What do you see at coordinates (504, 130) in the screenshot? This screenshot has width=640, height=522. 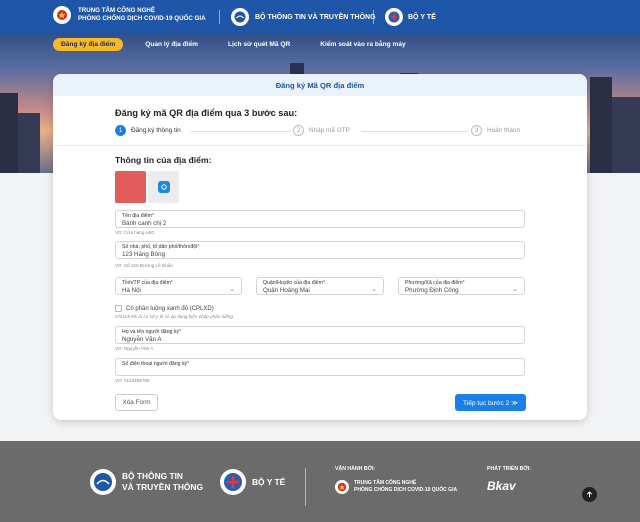 I see `step-3-label: Hoàn thành` at bounding box center [504, 130].